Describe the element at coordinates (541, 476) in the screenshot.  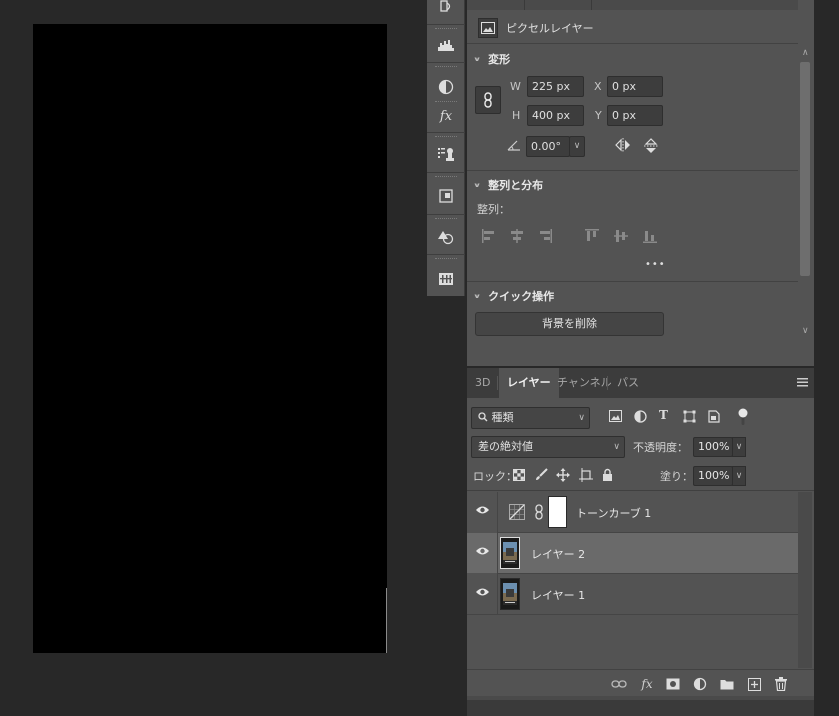
I see `lock-image-pixels-icon` at that location.